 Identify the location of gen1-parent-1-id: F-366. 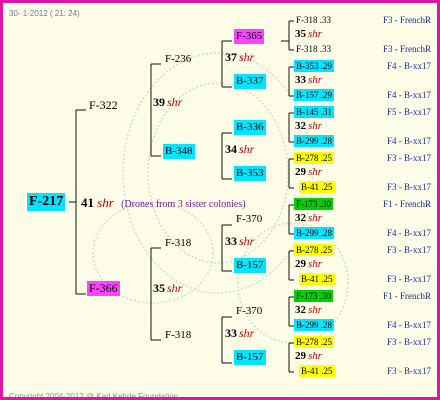
(103, 288).